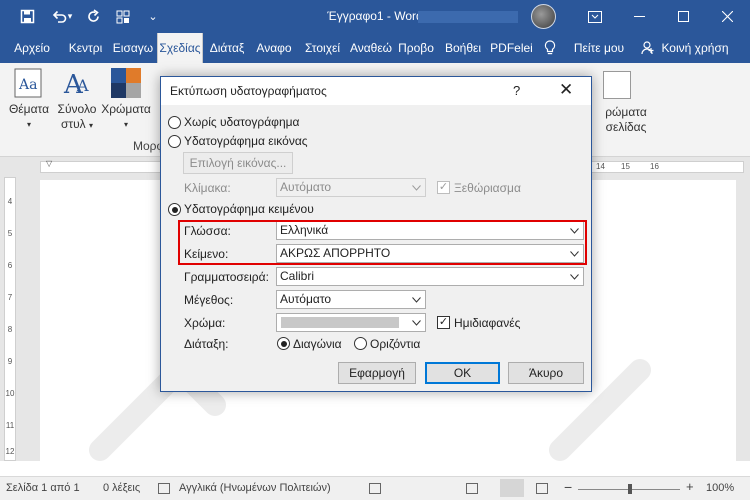  Describe the element at coordinates (430, 276) in the screenshot. I see `font-combo: Calibri` at that location.